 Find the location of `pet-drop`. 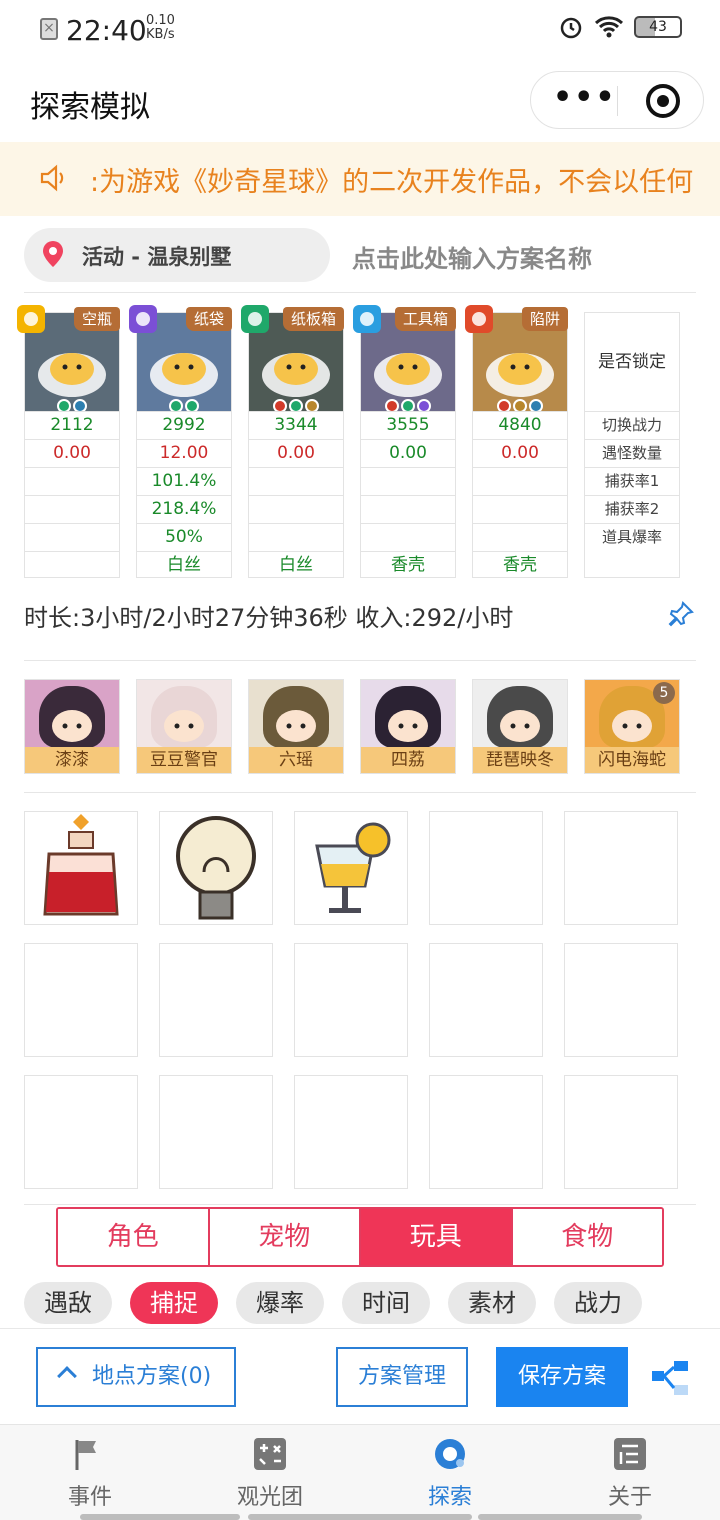

pet-drop is located at coordinates (408, 537).